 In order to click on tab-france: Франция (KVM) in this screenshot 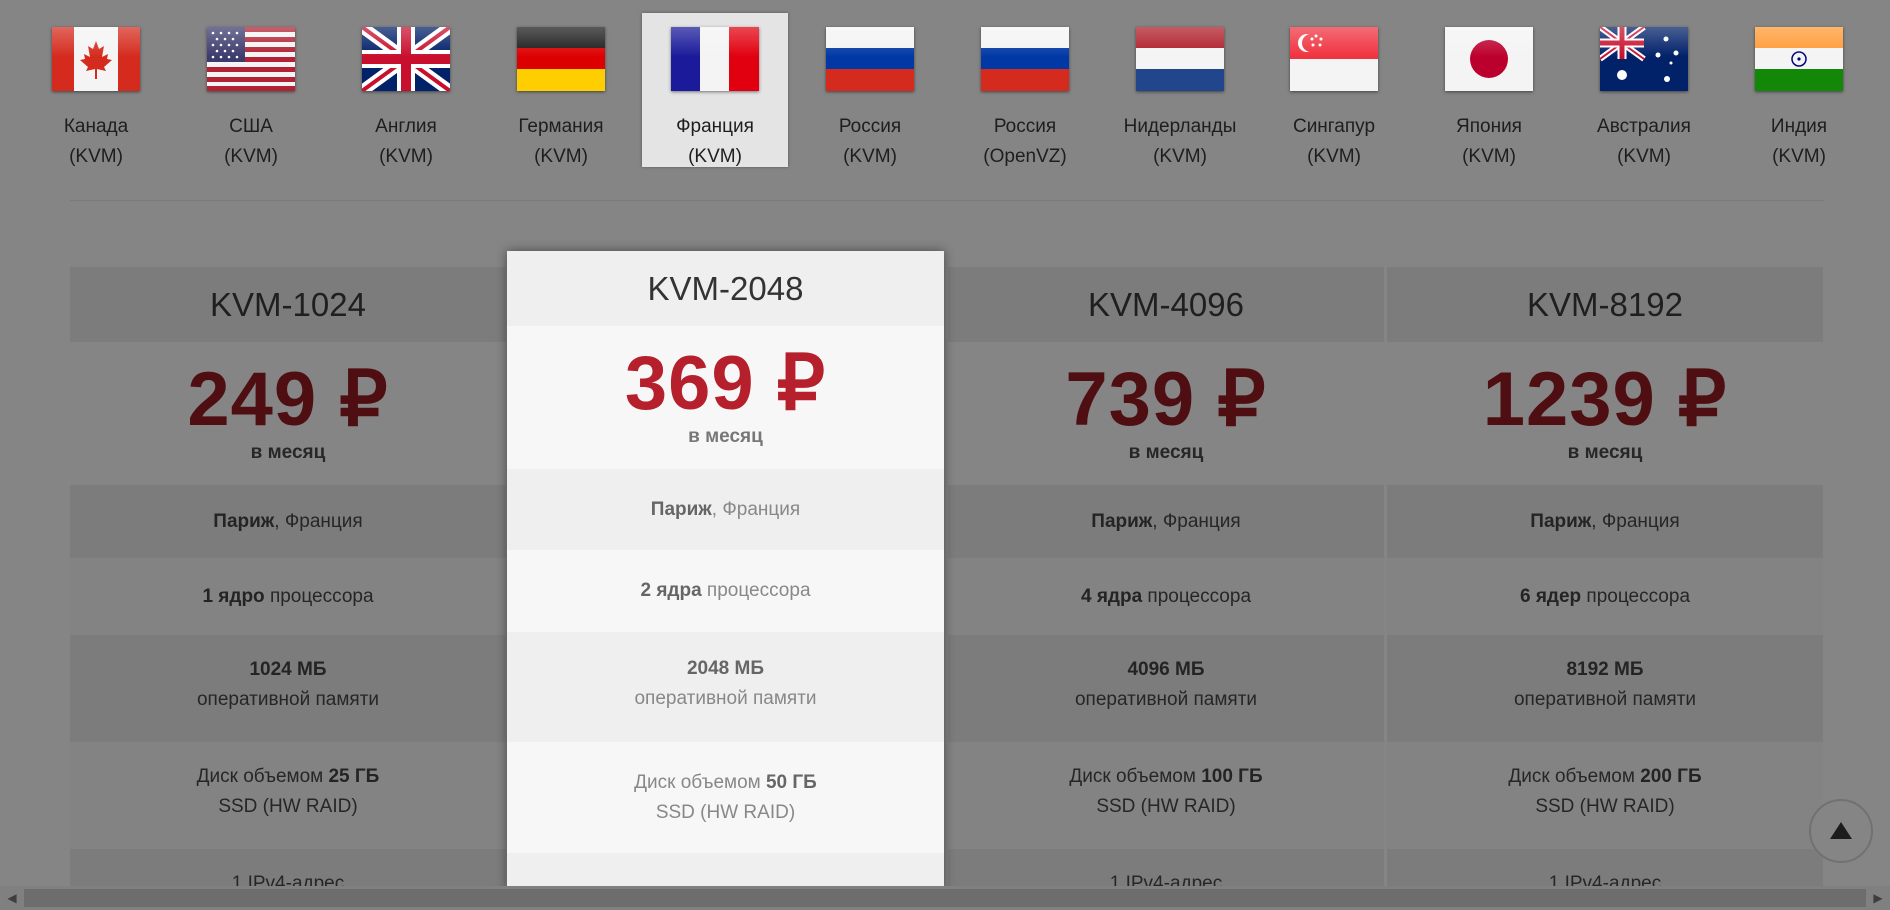, I will do `click(715, 90)`.